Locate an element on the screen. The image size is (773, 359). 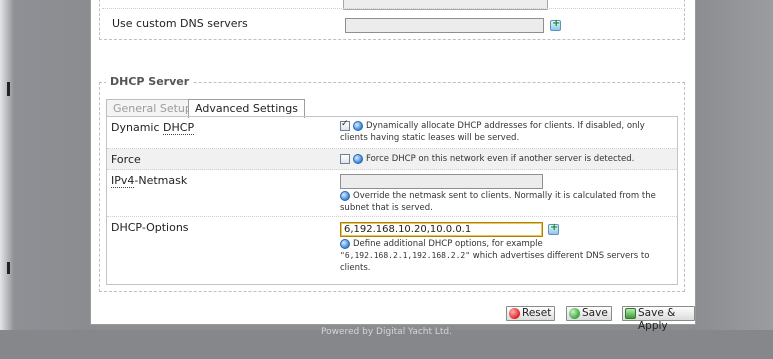
dynamic-dhcp-label: Dynamic DHCP is located at coordinates (153, 128).